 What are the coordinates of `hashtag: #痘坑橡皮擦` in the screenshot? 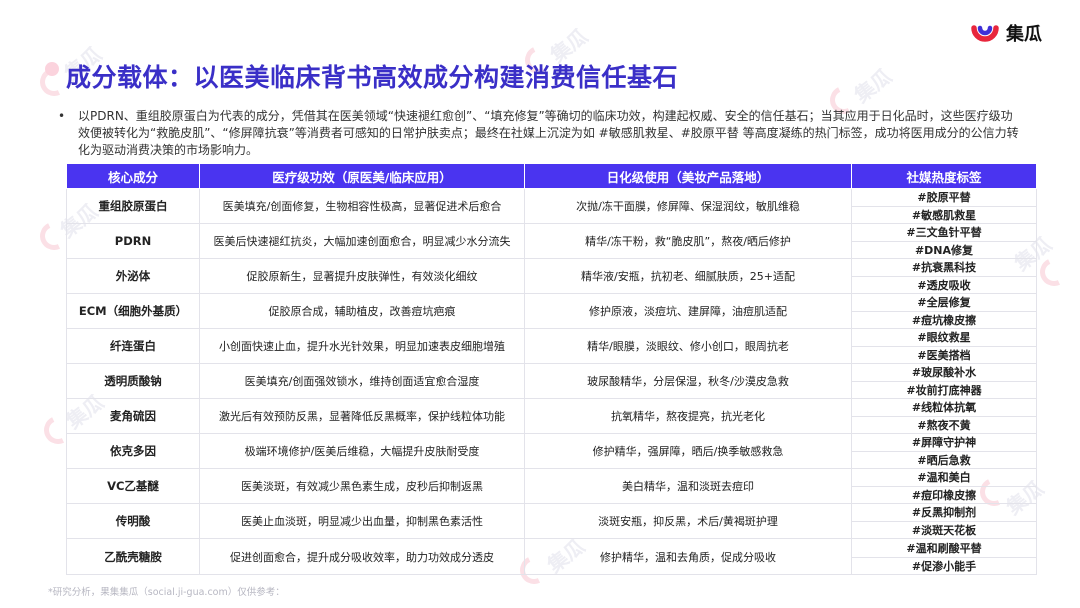 It's located at (944, 319).